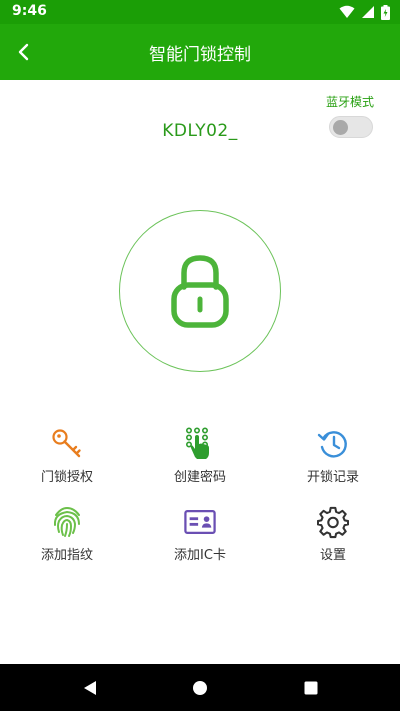  I want to click on menu-item-label: 添加IC卡, so click(200, 555).